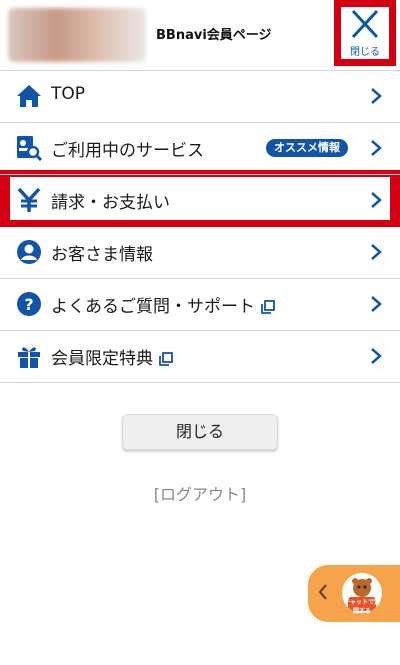 The image size is (400, 665). Describe the element at coordinates (365, 52) in the screenshot. I see `close-label: 閉じる` at that location.